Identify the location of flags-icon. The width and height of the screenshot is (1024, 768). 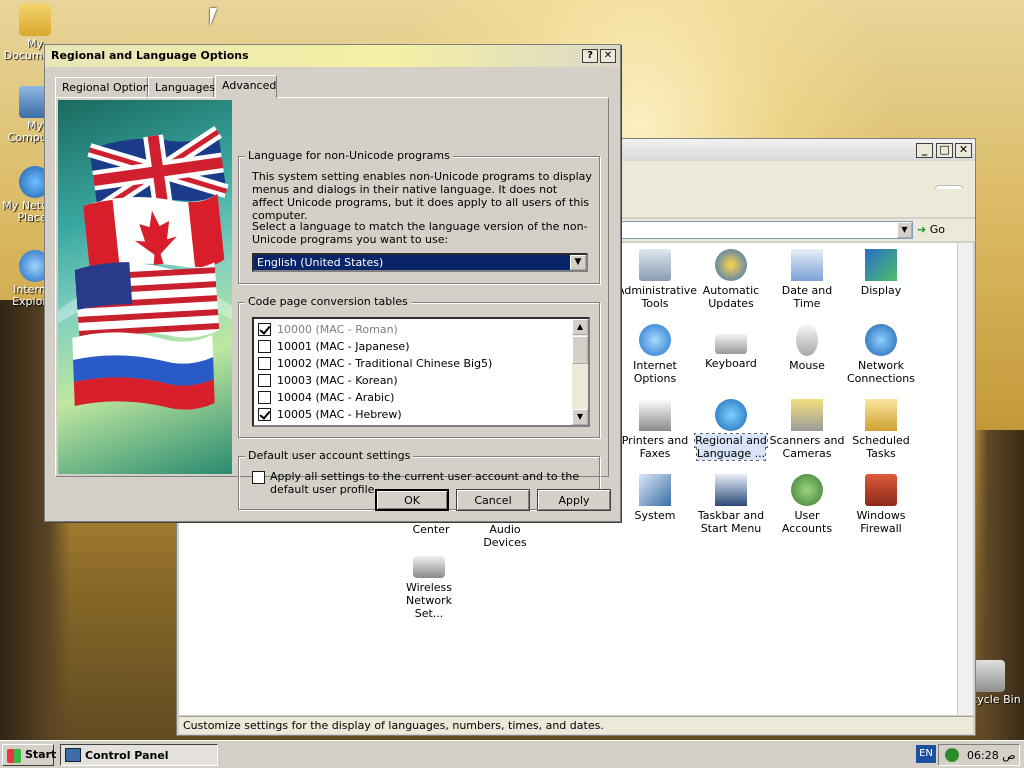
(150, 267).